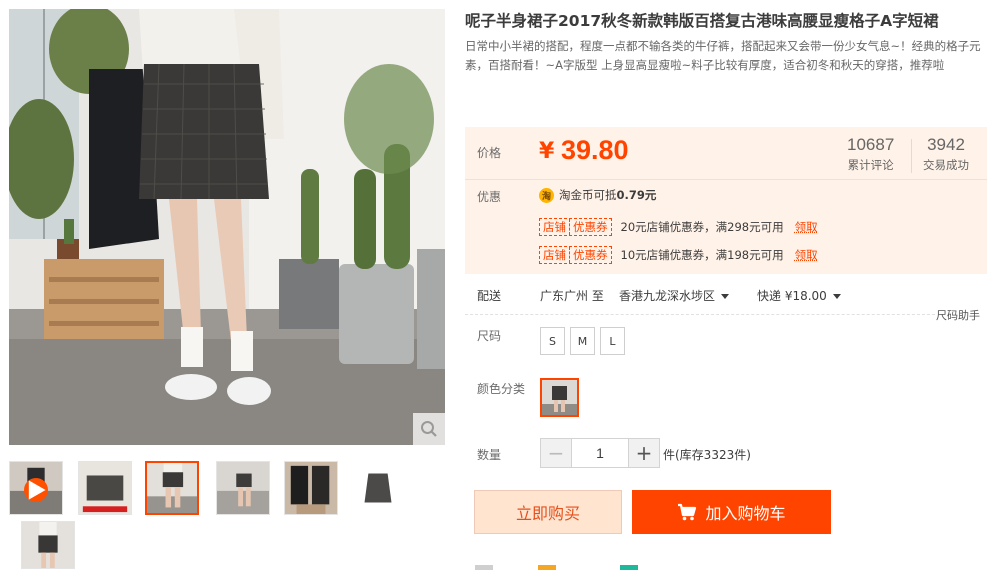 This screenshot has height=570, width=1000. Describe the element at coordinates (501, 389) in the screenshot. I see `color-label: 颜色分类` at that location.